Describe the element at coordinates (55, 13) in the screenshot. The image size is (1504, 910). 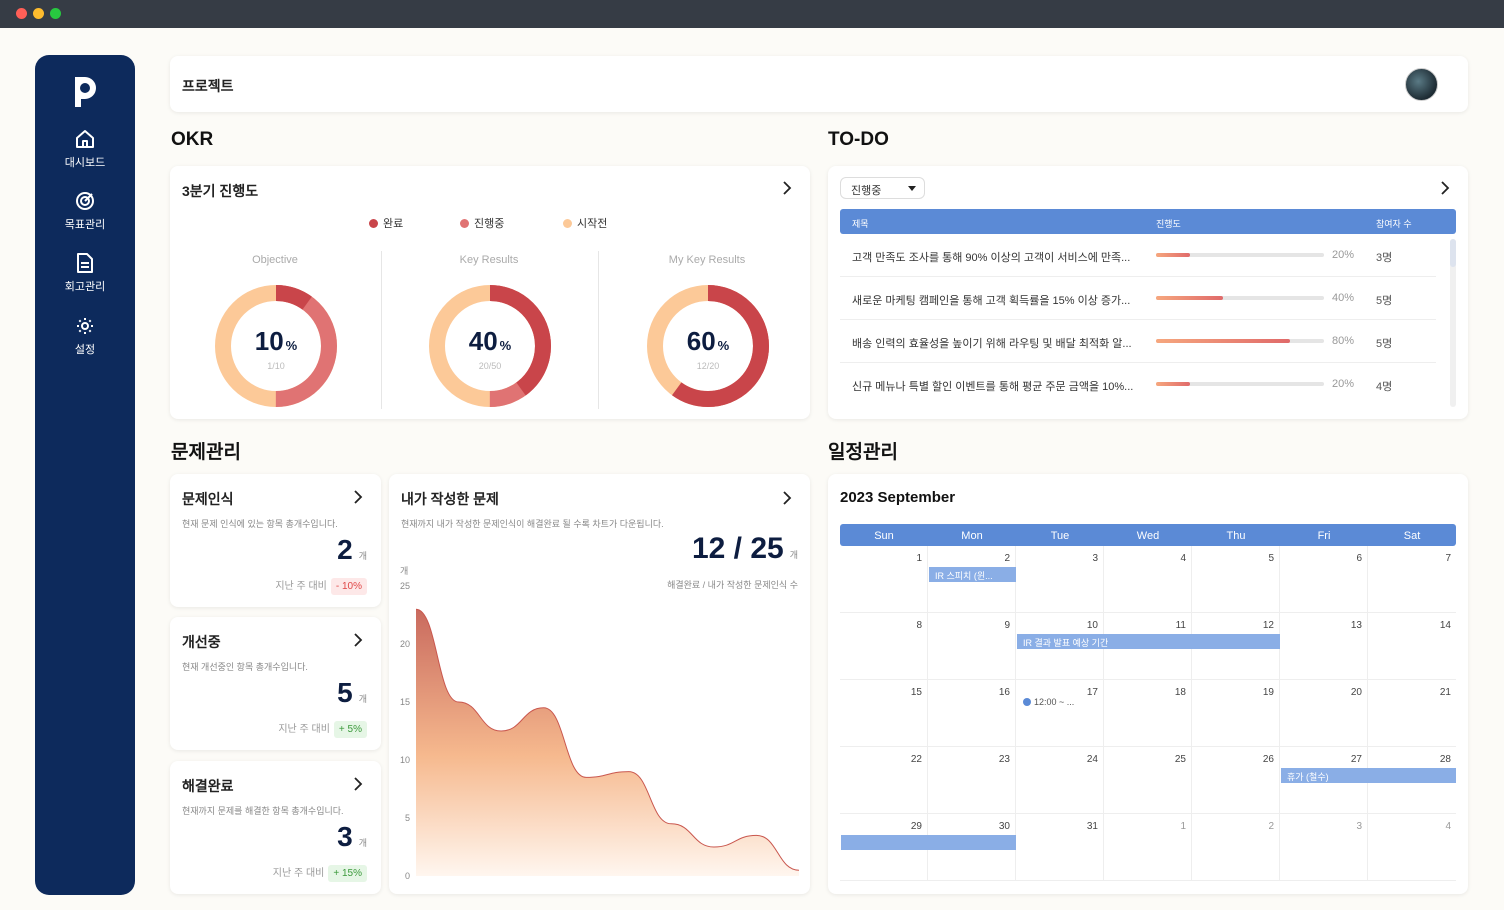
I see `maximize-window-button` at that location.